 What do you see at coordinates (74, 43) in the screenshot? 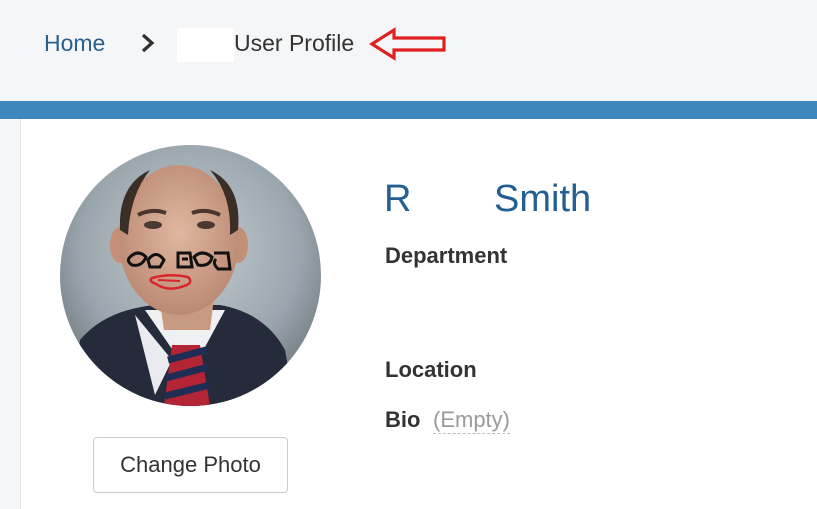
I see `breadcrumb-home-link: Home` at bounding box center [74, 43].